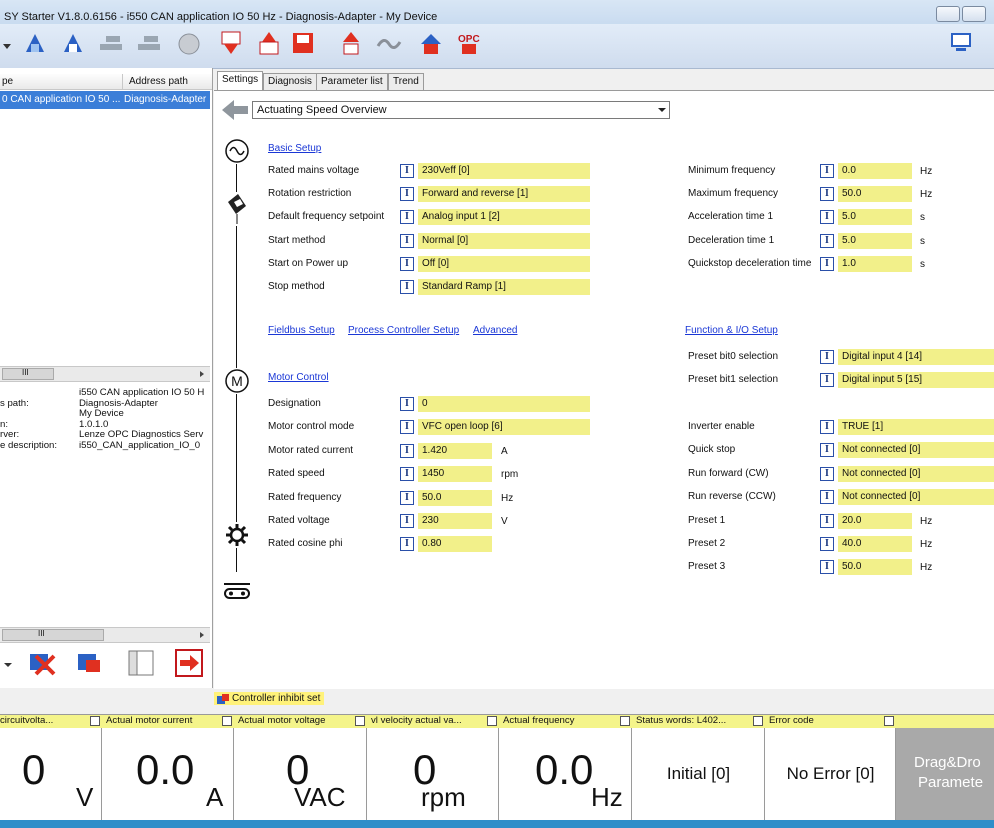 The height and width of the screenshot is (828, 994). I want to click on go-offline-icon, so click(73, 44).